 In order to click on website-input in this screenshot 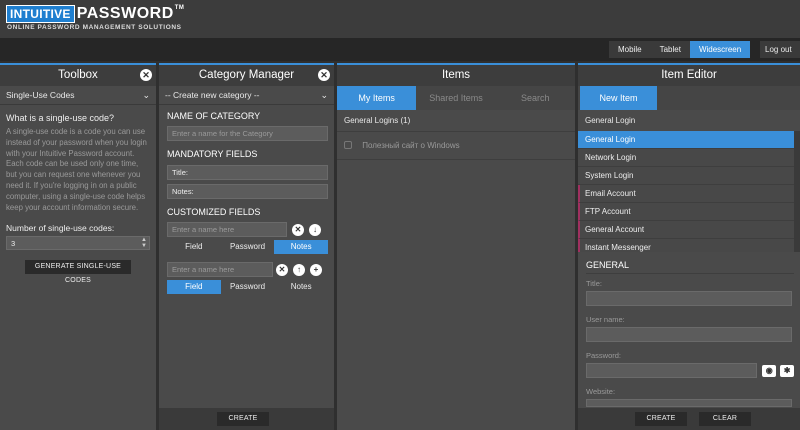, I will do `click(689, 403)`.